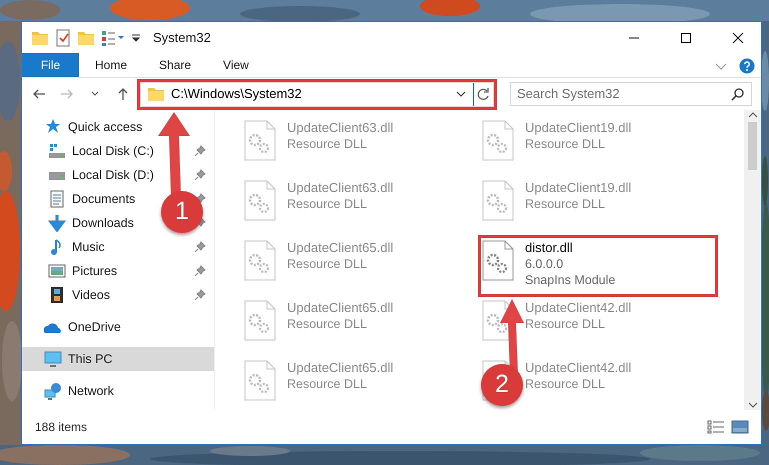 This screenshot has width=769, height=465. I want to click on network-icon, so click(53, 391).